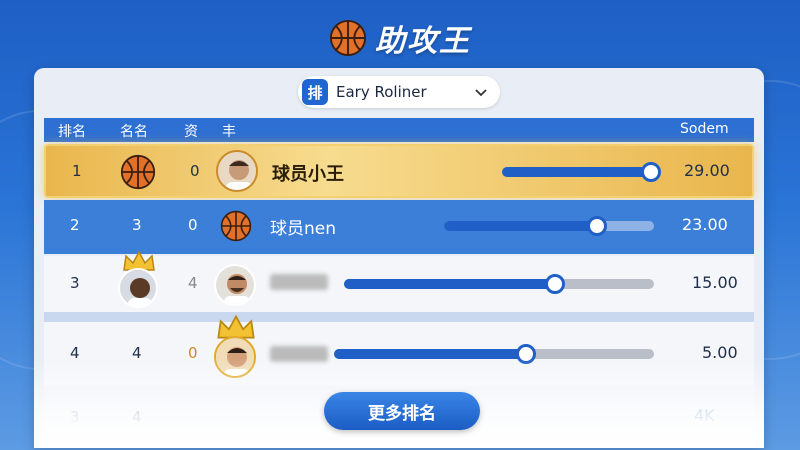 Image resolution: width=800 pixels, height=450 pixels. I want to click on table-row-2: 2 3 0 球员nen 23.00, so click(399, 227).